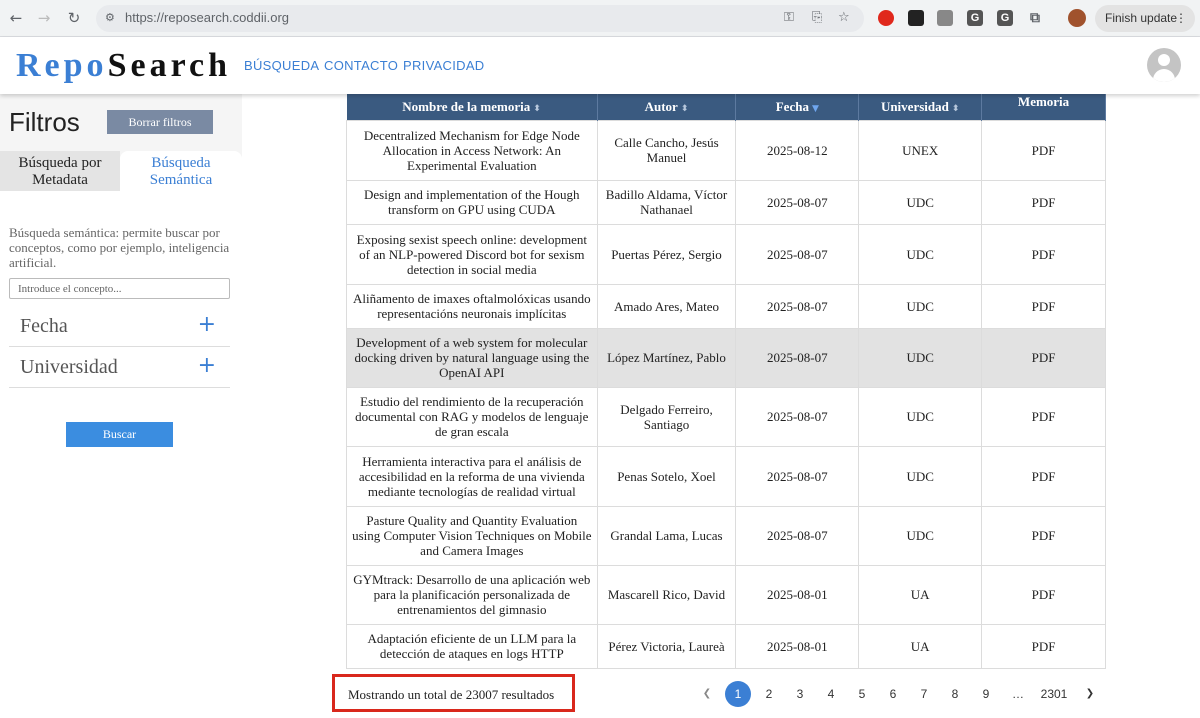 The image size is (1200, 718). What do you see at coordinates (444, 65) in the screenshot?
I see `nav-privacidad: PRIVACIDAD` at bounding box center [444, 65].